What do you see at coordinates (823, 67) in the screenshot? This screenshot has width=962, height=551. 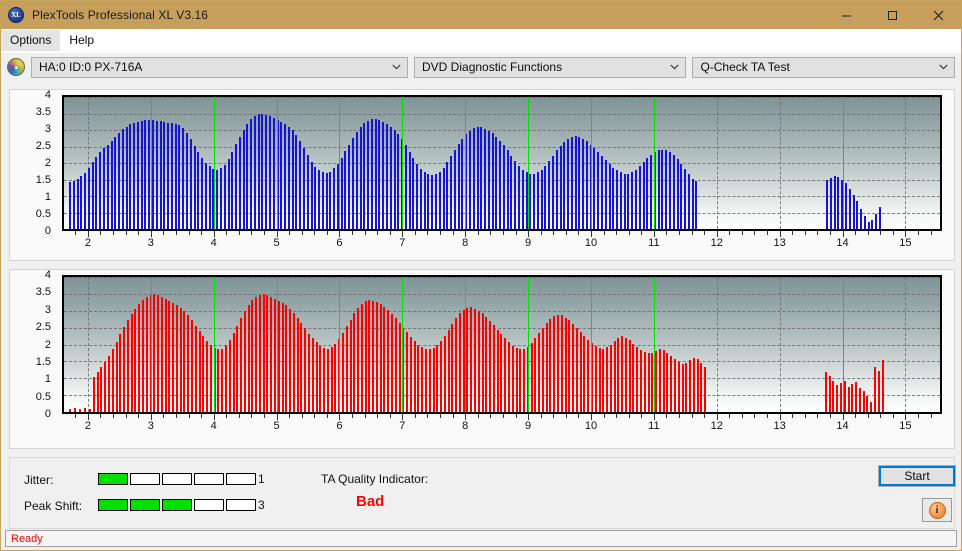 I see `test-select: Q-Check TA Test` at bounding box center [823, 67].